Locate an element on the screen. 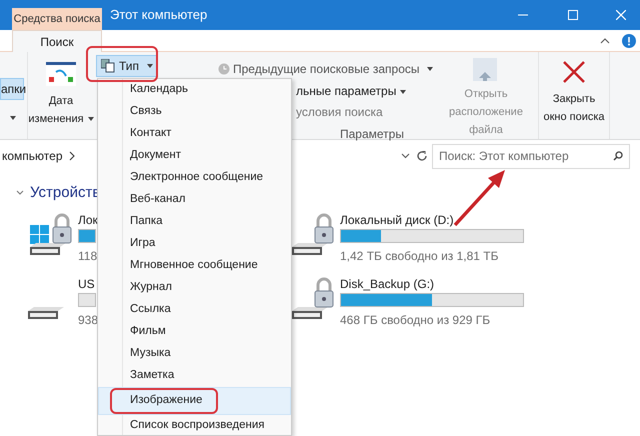  close-search-button: Закрыть окно поиска is located at coordinates (574, 108).